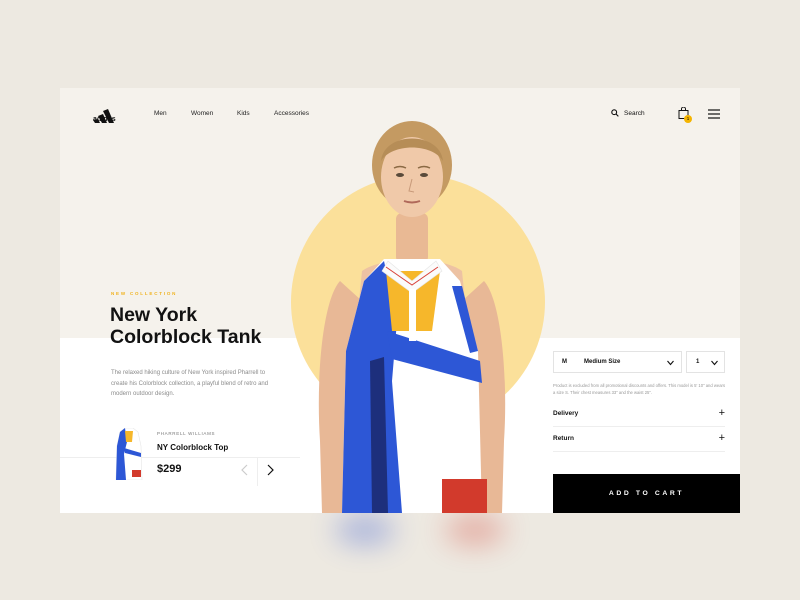 The width and height of the screenshot is (800, 600). I want to click on featured-price: $299, so click(169, 469).